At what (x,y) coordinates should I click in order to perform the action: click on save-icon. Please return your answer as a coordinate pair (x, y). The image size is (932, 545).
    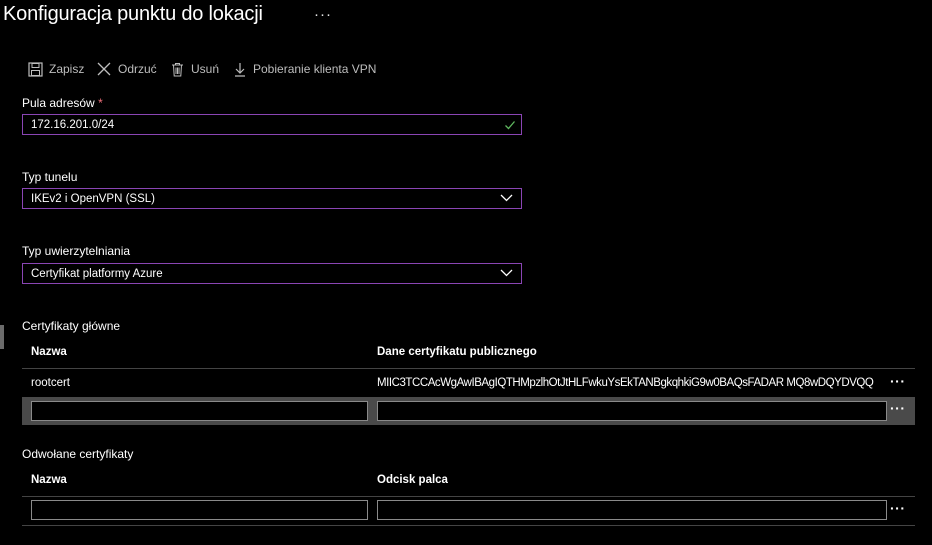
    Looking at the image, I should click on (35, 69).